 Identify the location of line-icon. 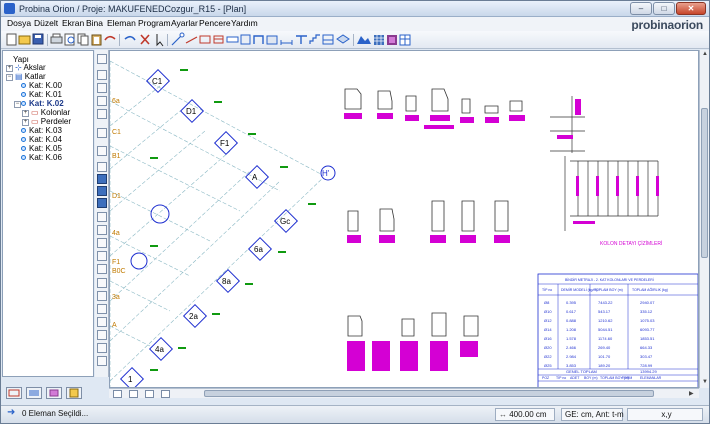
(191, 40).